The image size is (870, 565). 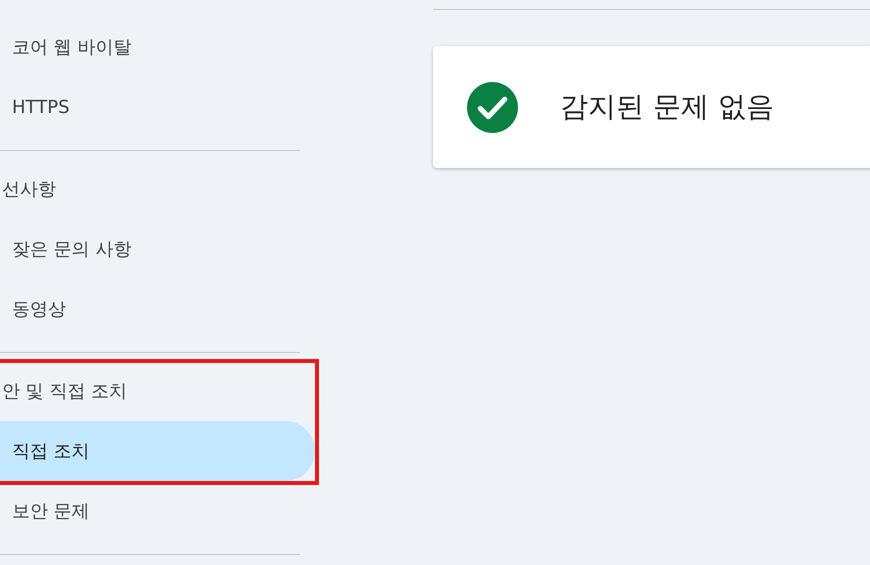 What do you see at coordinates (150, 107) in the screenshot?
I see `sidebar-item: HTTPS` at bounding box center [150, 107].